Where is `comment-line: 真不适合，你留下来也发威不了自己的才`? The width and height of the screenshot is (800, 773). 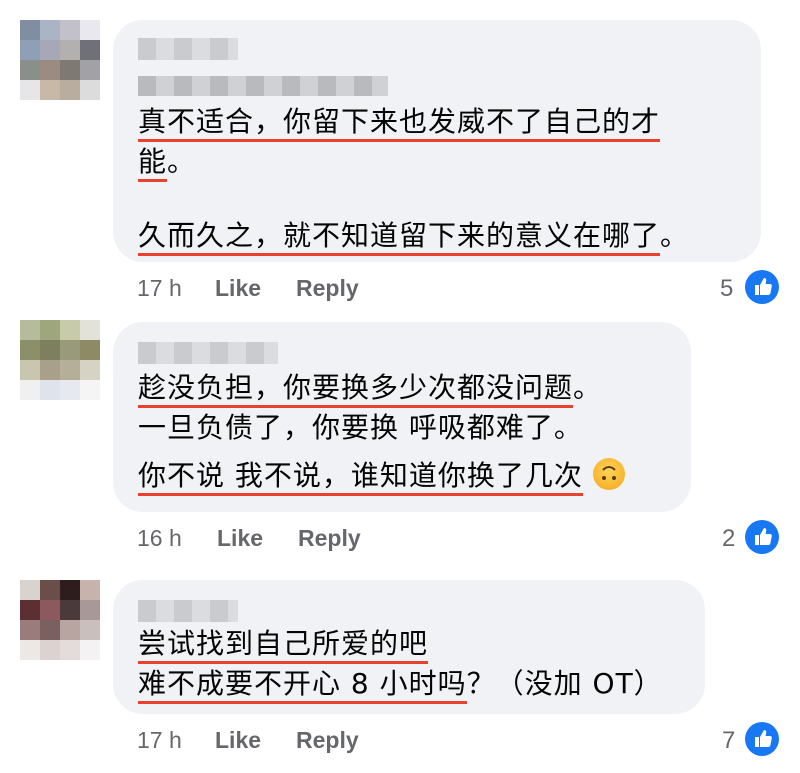 comment-line: 真不适合，你留下来也发威不了自己的才 is located at coordinates (399, 122).